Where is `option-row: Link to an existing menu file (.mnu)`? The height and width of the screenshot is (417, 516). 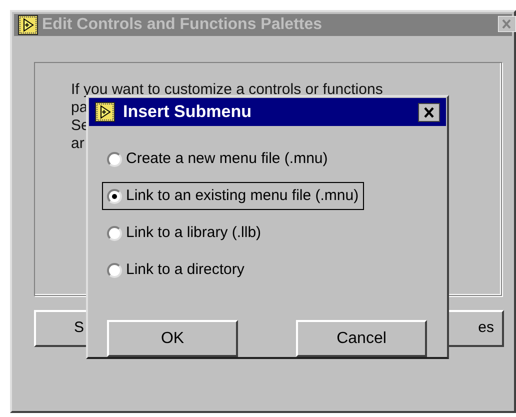 option-row: Link to an existing menu file (.mnu) is located at coordinates (233, 196).